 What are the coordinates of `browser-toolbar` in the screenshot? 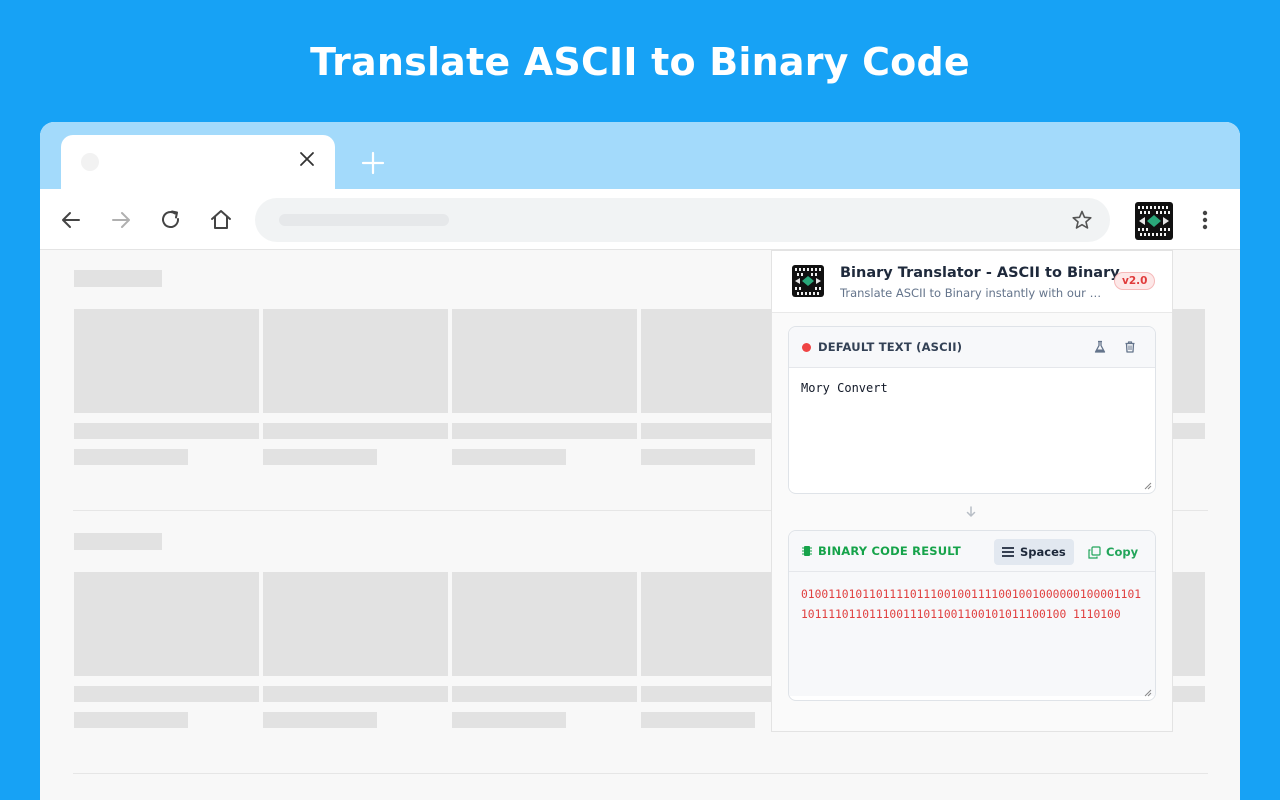 It's located at (640, 219).